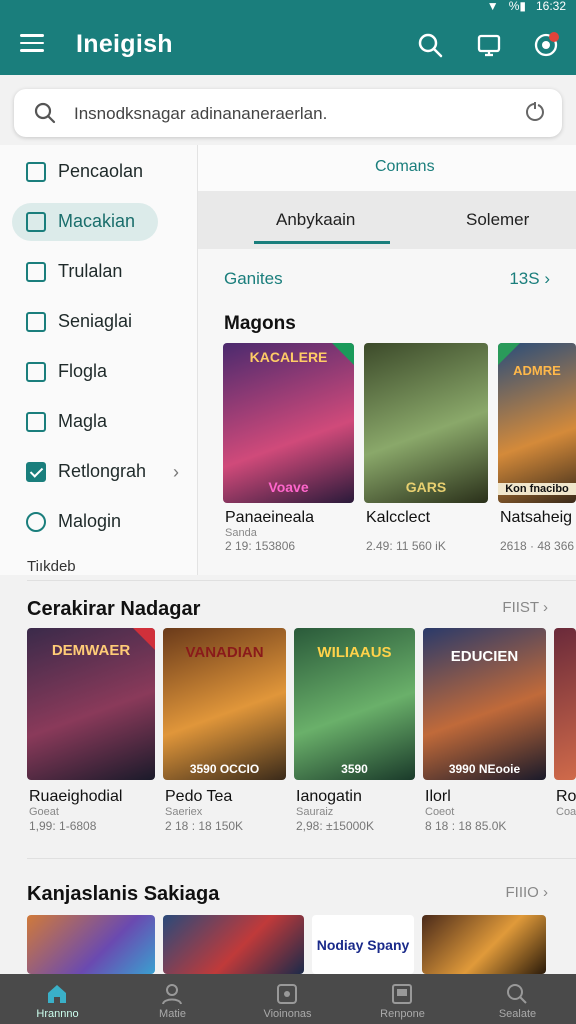  Describe the element at coordinates (224, 769) in the screenshot. I see `game-badge: 3590 OCCIO` at that location.